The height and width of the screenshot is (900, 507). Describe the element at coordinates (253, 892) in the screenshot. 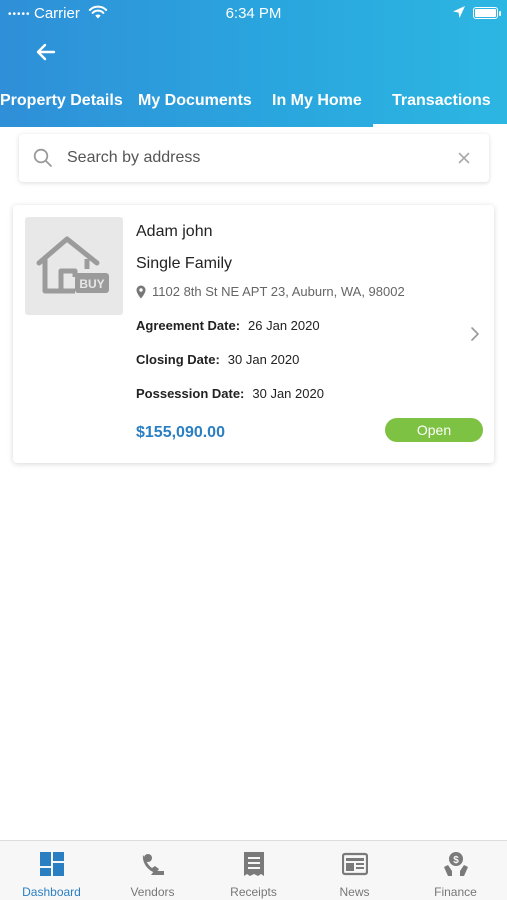

I see `nav-label-receipts: Receipts` at that location.